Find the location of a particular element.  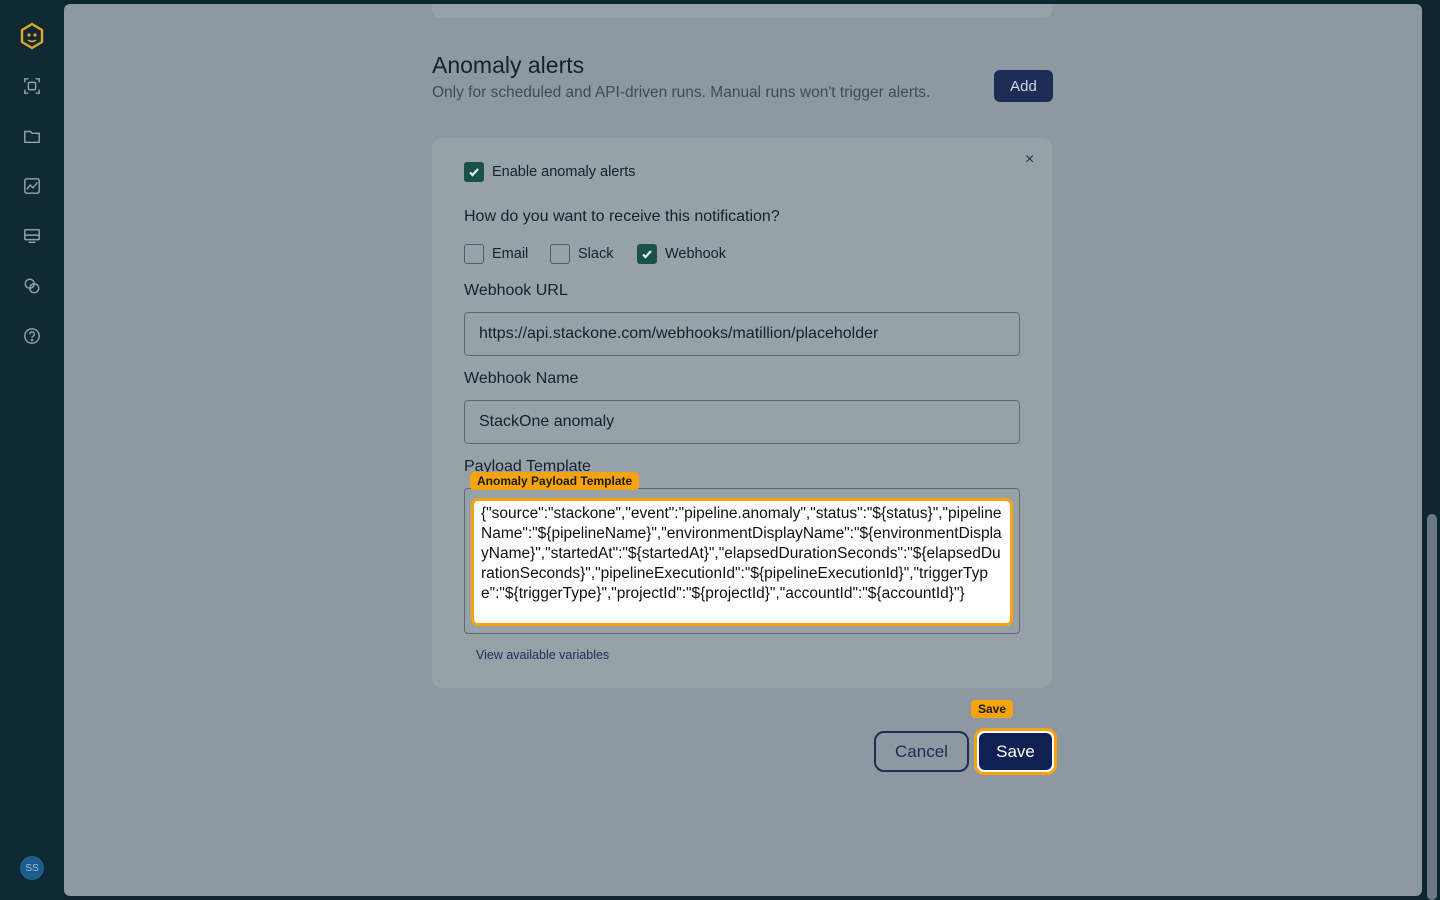

sidebar: SS is located at coordinates (32, 450).